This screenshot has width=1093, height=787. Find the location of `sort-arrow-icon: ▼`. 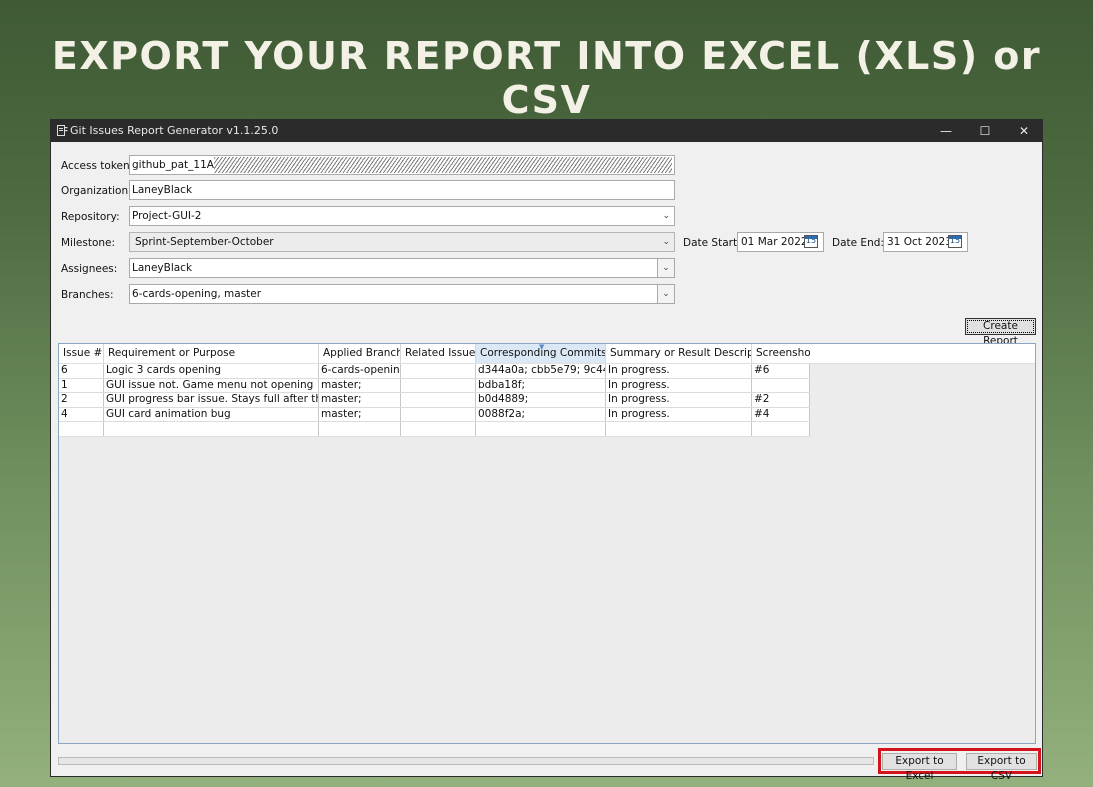

sort-arrow-icon: ▼ is located at coordinates (542, 347).